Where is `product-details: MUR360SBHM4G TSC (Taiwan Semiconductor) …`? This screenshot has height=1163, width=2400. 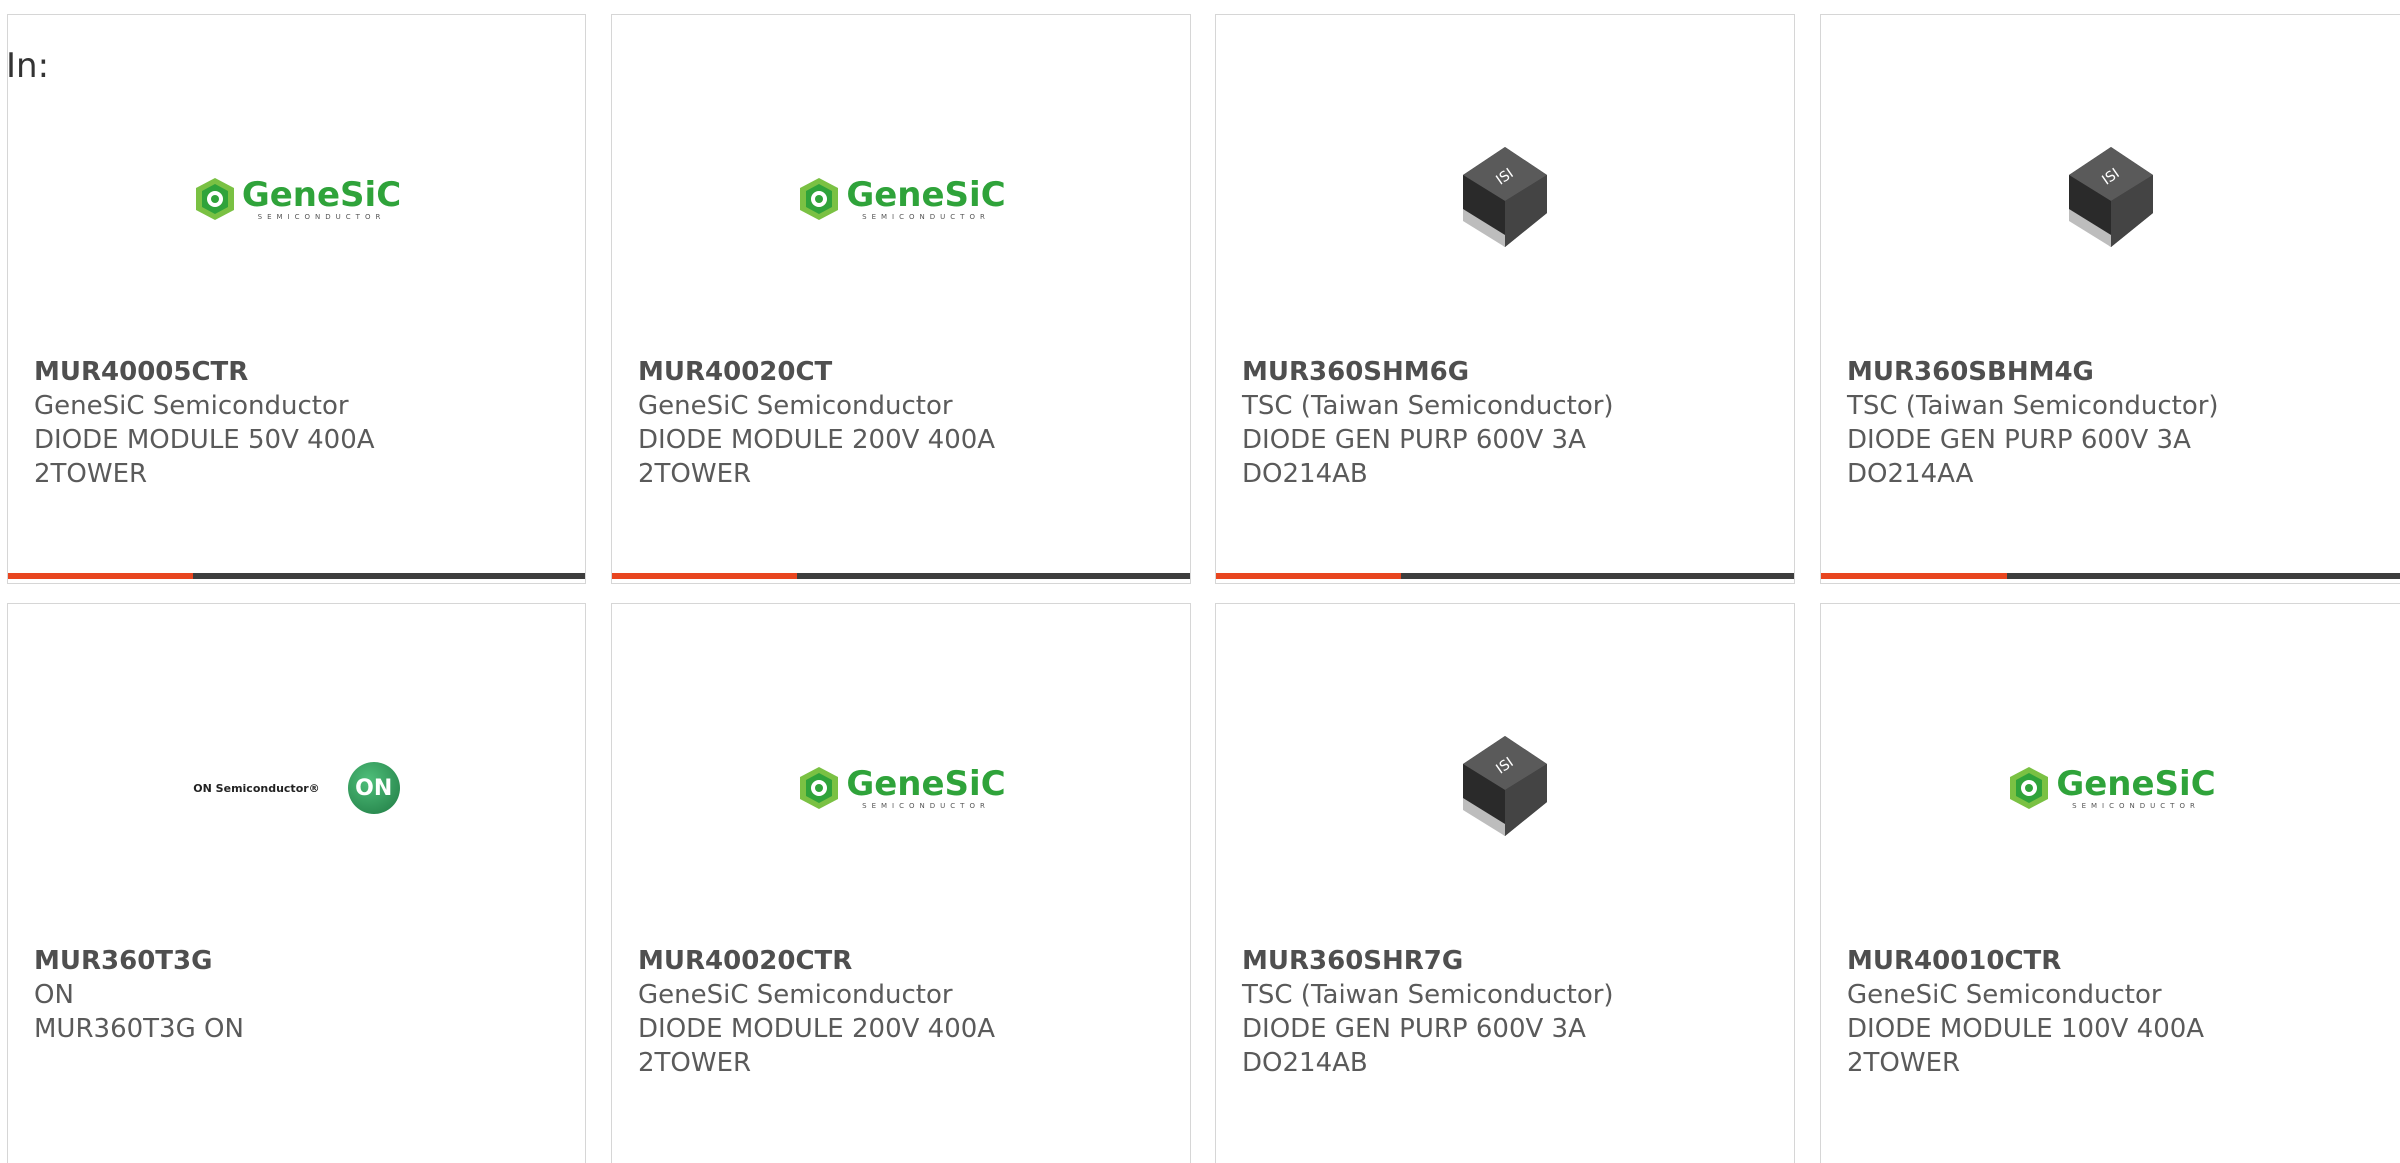
product-details: MUR360SBHM4G TSC (Taiwan Semiconductor) … is located at coordinates (2033, 423).